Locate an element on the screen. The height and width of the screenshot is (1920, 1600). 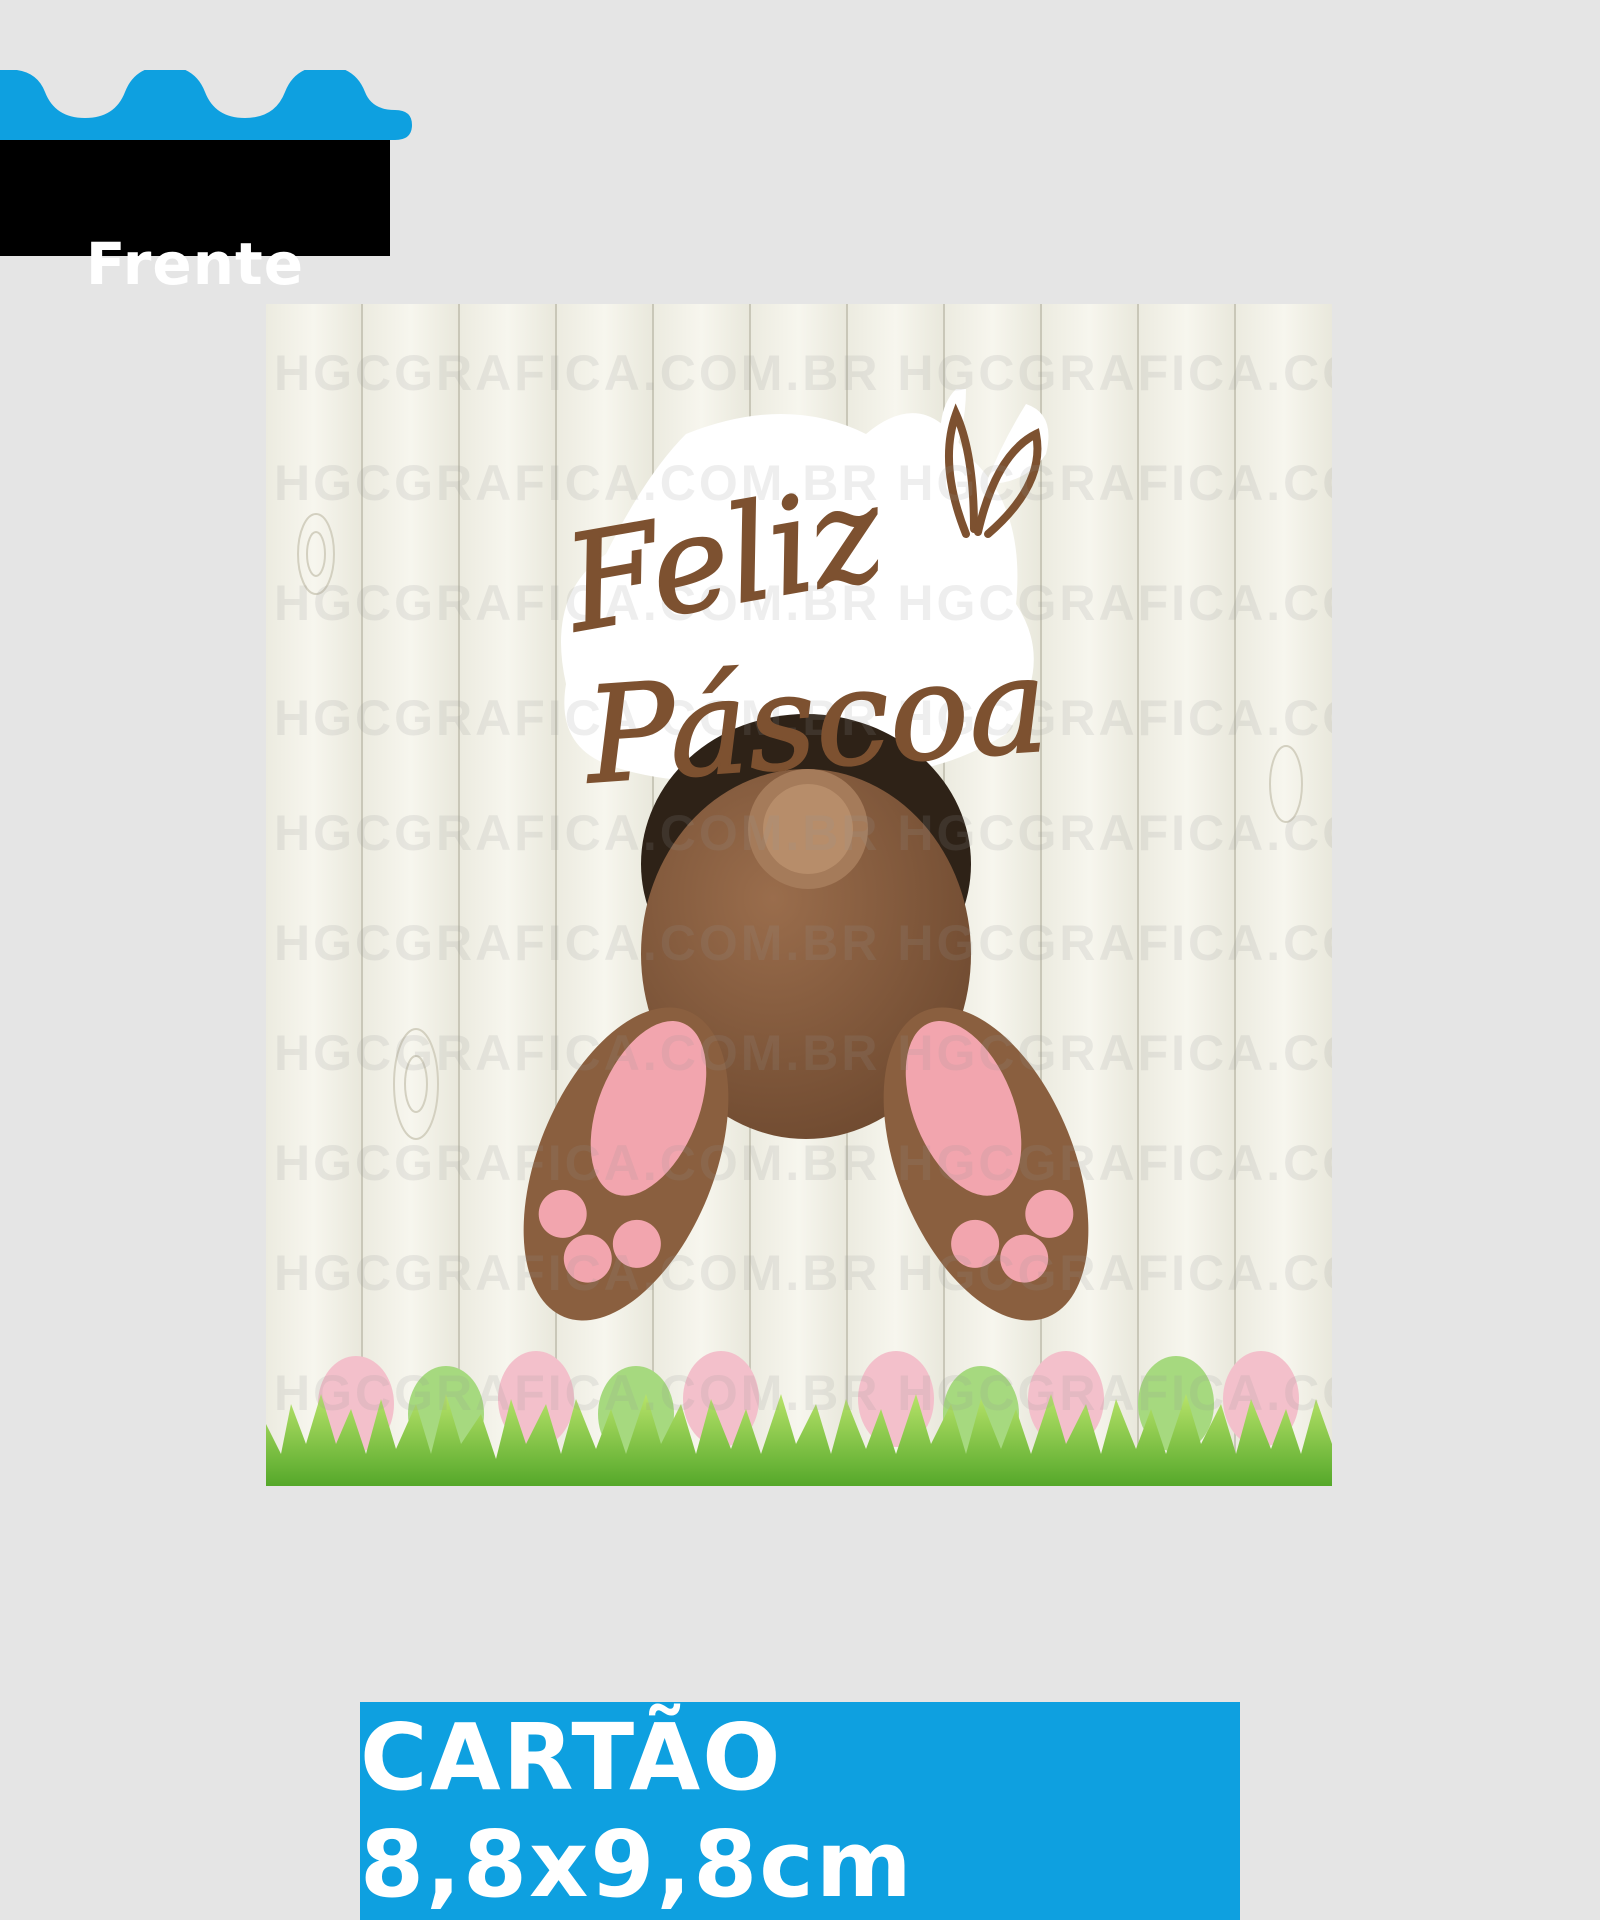
greeting-line-2: Páscoa is located at coordinates (816, 721).